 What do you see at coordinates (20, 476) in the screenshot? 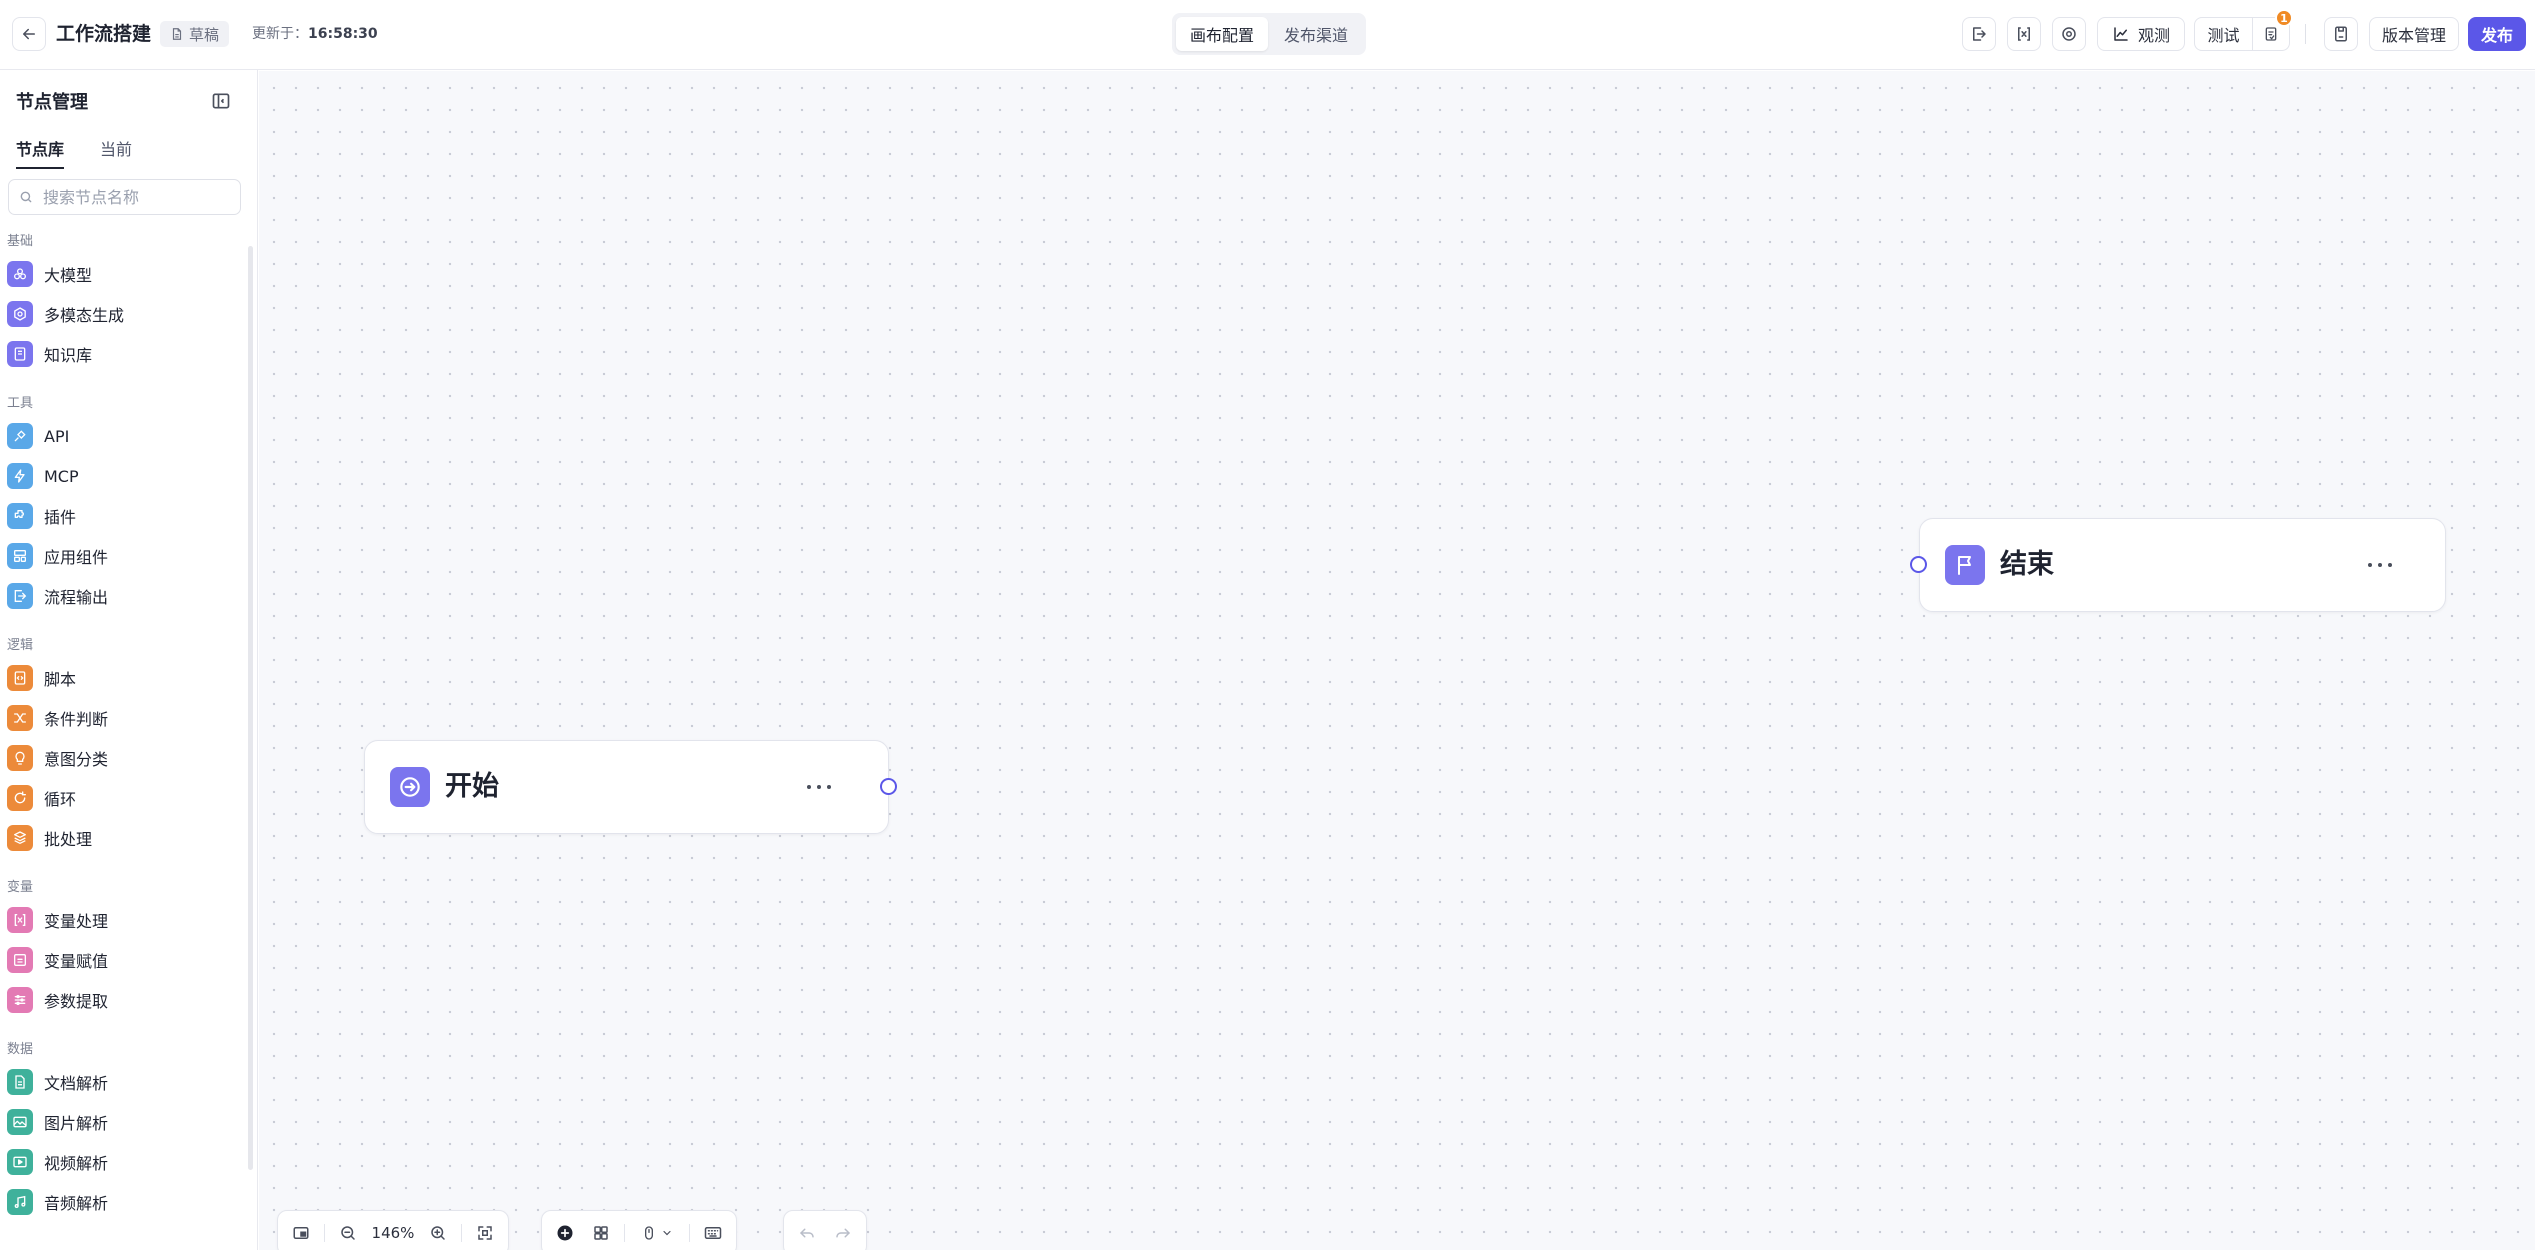
I see `mcp-icon` at bounding box center [20, 476].